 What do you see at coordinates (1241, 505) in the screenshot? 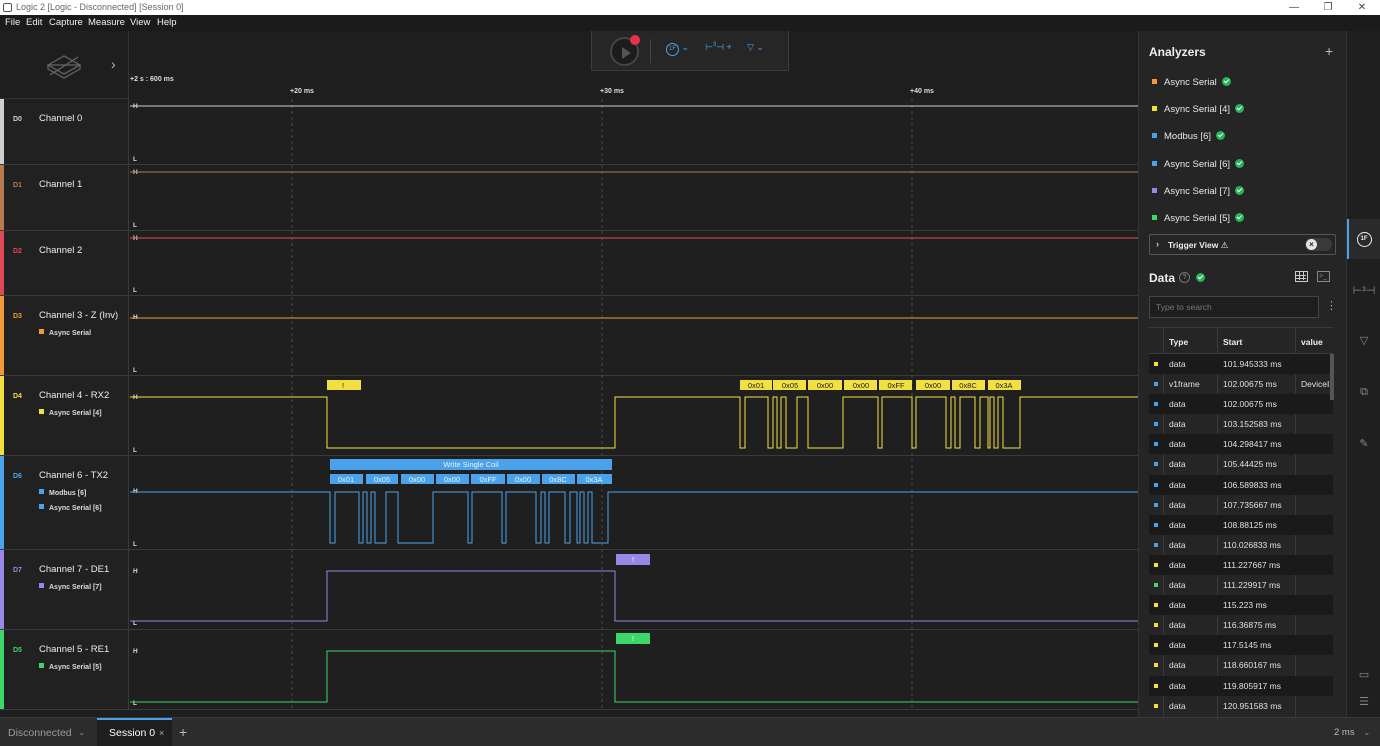
I see `table-row: data 107.735667 ms` at bounding box center [1241, 505].